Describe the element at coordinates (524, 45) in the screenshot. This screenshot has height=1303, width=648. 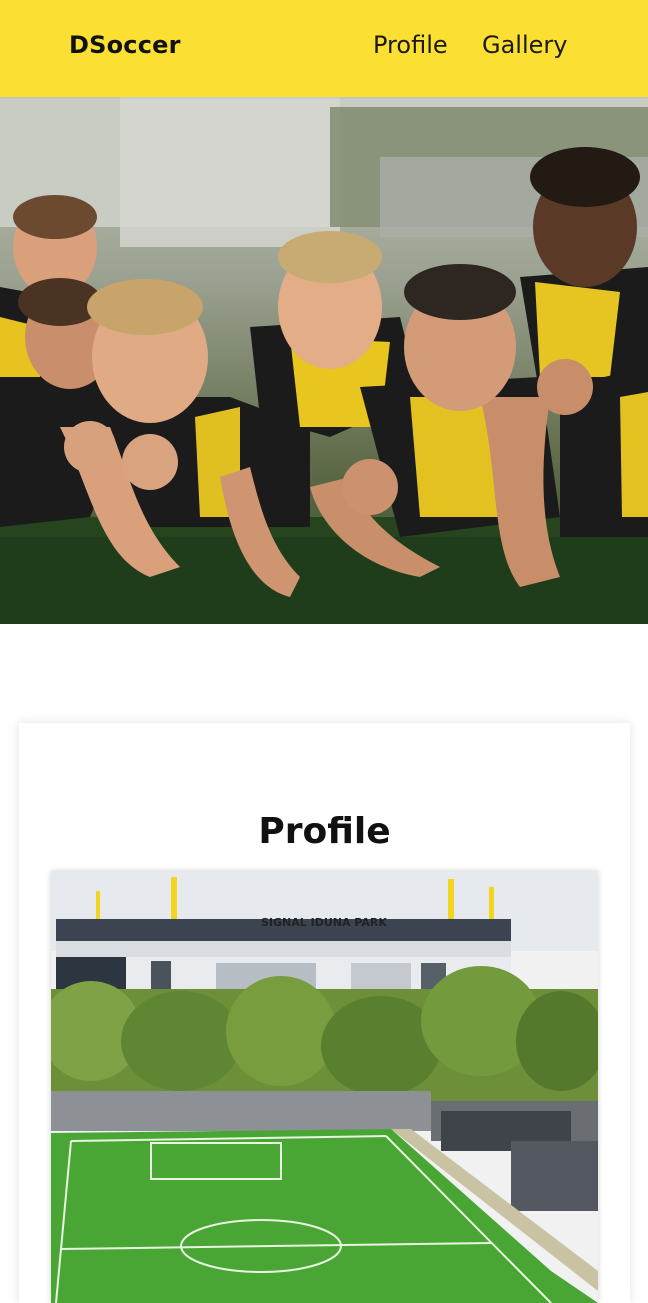
I see `nav-link-gallery: Gallery` at that location.